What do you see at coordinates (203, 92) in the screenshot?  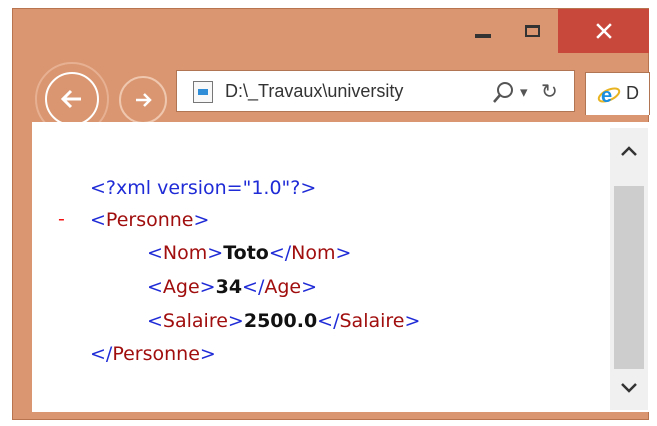 I see `page-icon` at bounding box center [203, 92].